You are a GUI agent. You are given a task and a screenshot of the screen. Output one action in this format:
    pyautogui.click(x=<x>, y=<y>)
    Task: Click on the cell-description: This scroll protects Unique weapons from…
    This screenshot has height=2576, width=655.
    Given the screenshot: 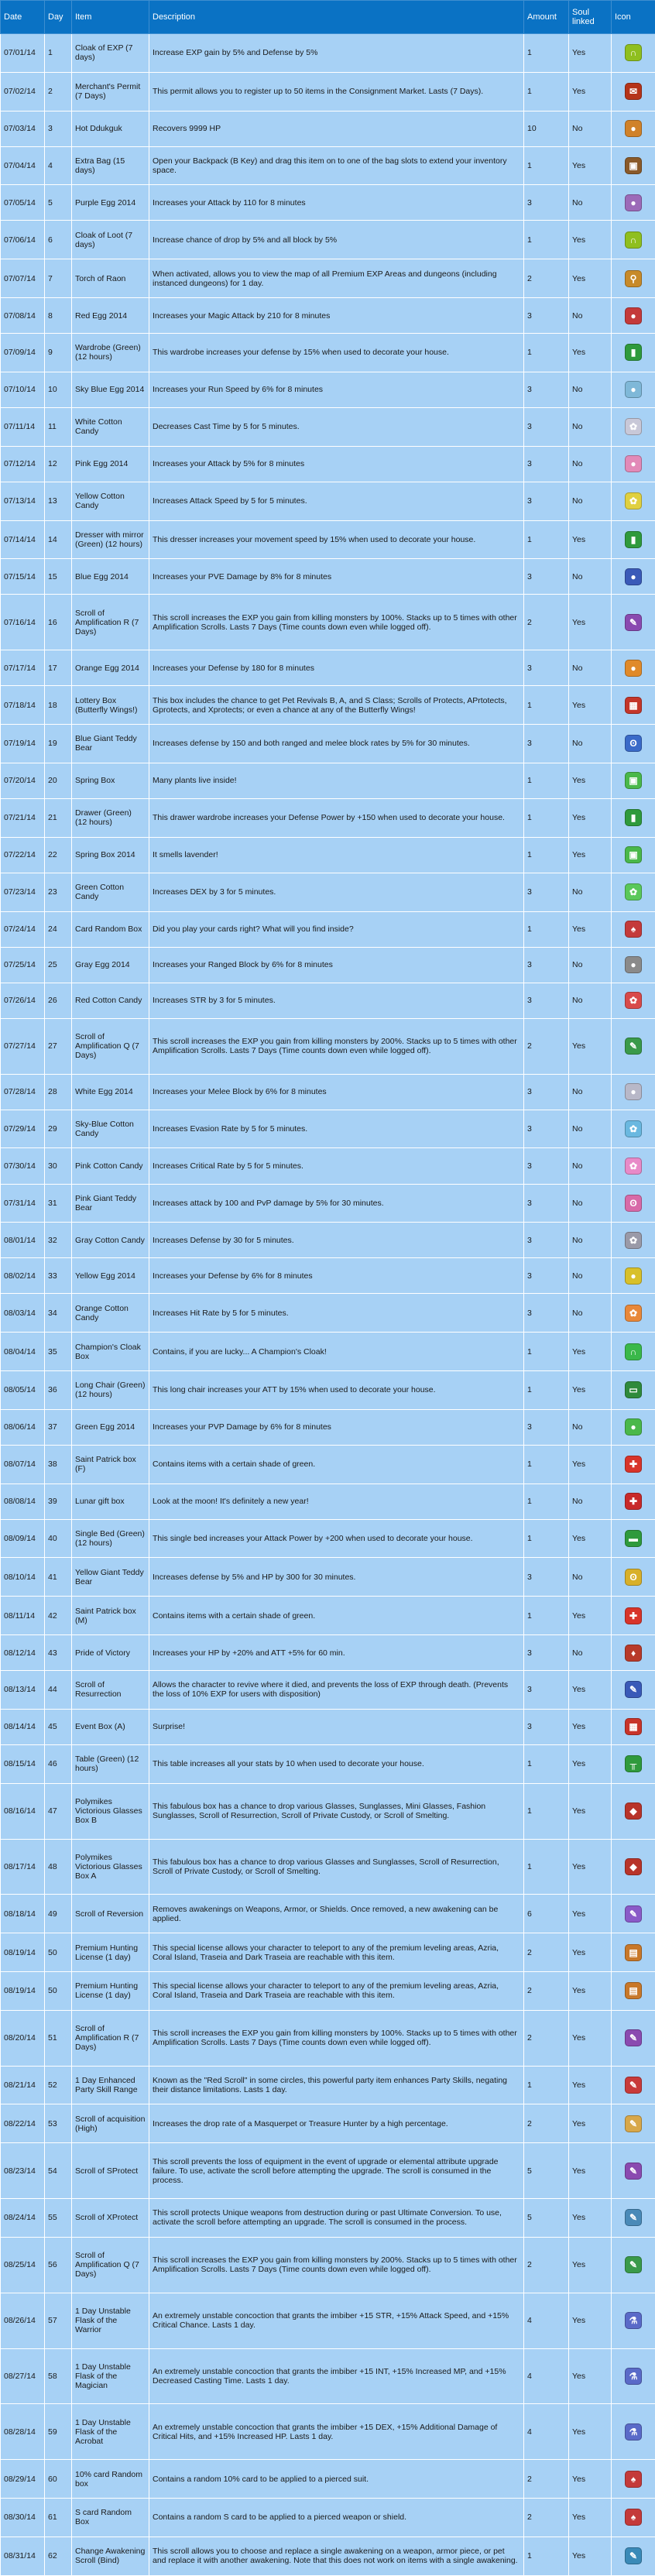 What is the action you would take?
    pyautogui.click(x=336, y=2218)
    